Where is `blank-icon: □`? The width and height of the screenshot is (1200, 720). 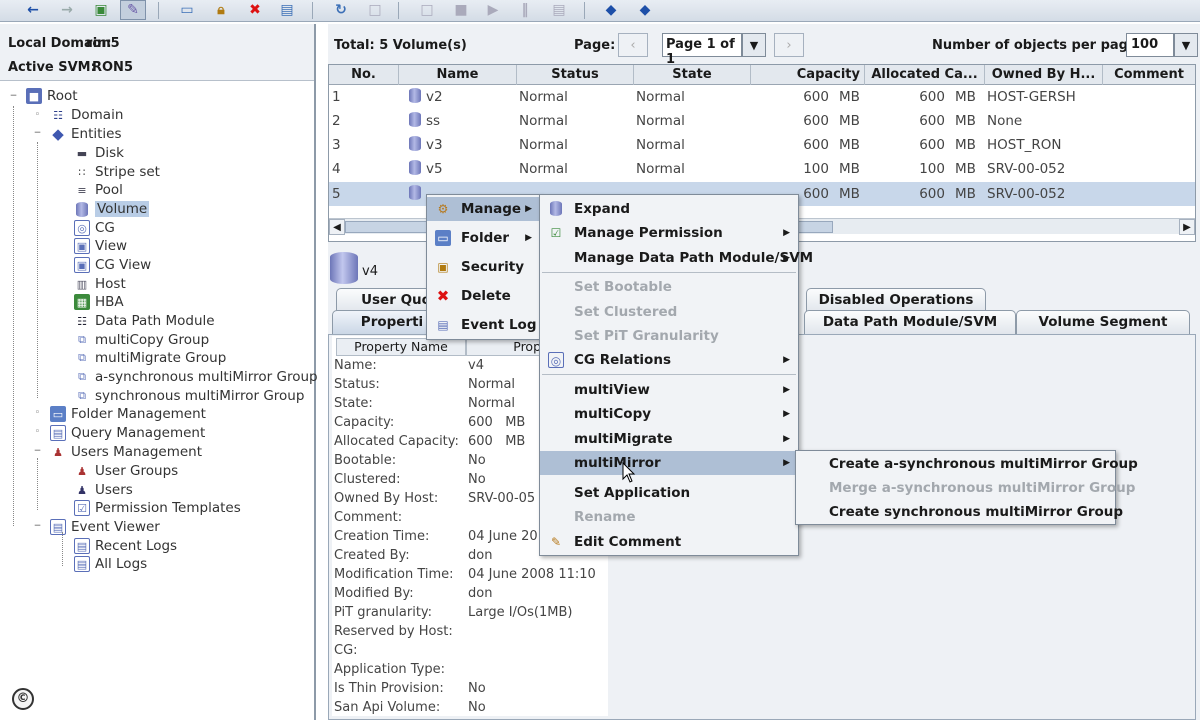 blank-icon: □ is located at coordinates (375, 10).